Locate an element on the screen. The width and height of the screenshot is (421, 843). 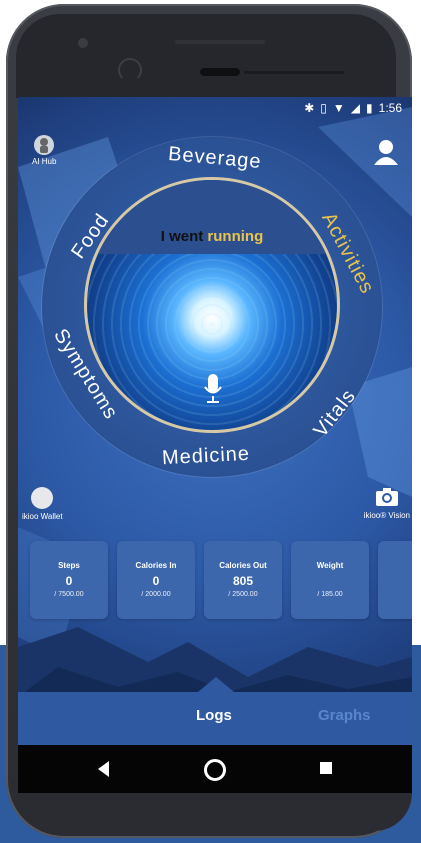
card-goal: / 7500.00 is located at coordinates (69, 594).